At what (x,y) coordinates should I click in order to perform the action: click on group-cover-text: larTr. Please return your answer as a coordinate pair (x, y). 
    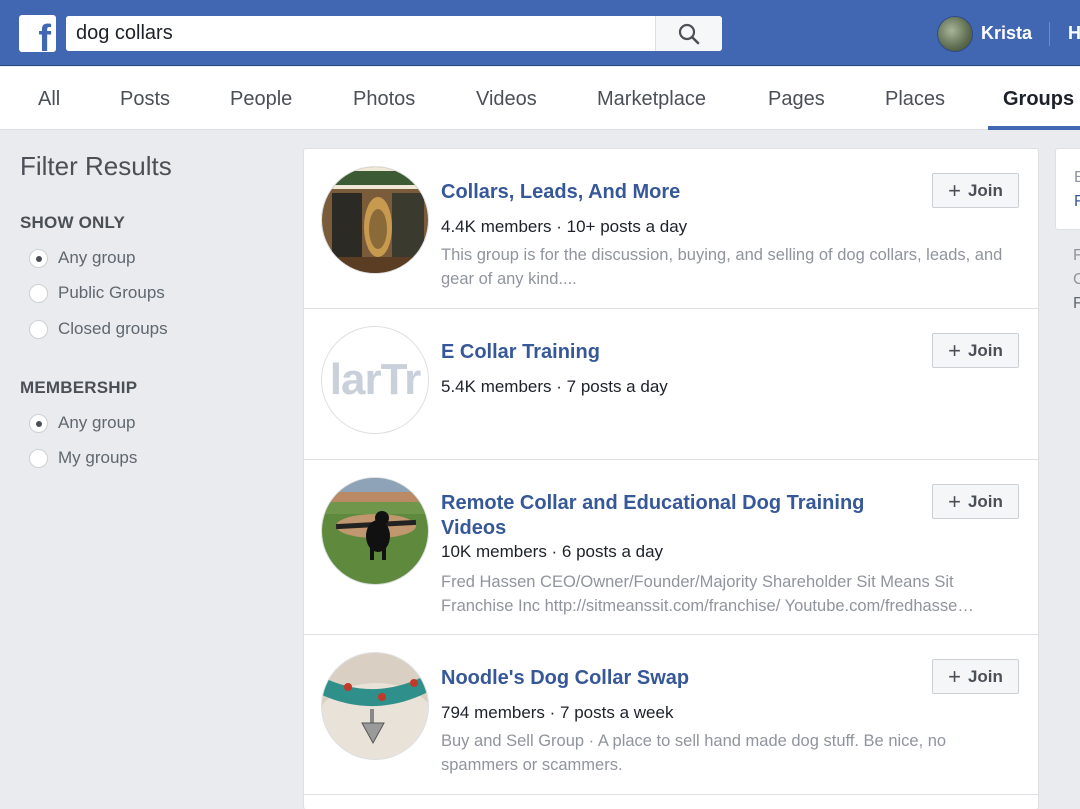
    Looking at the image, I should click on (375, 379).